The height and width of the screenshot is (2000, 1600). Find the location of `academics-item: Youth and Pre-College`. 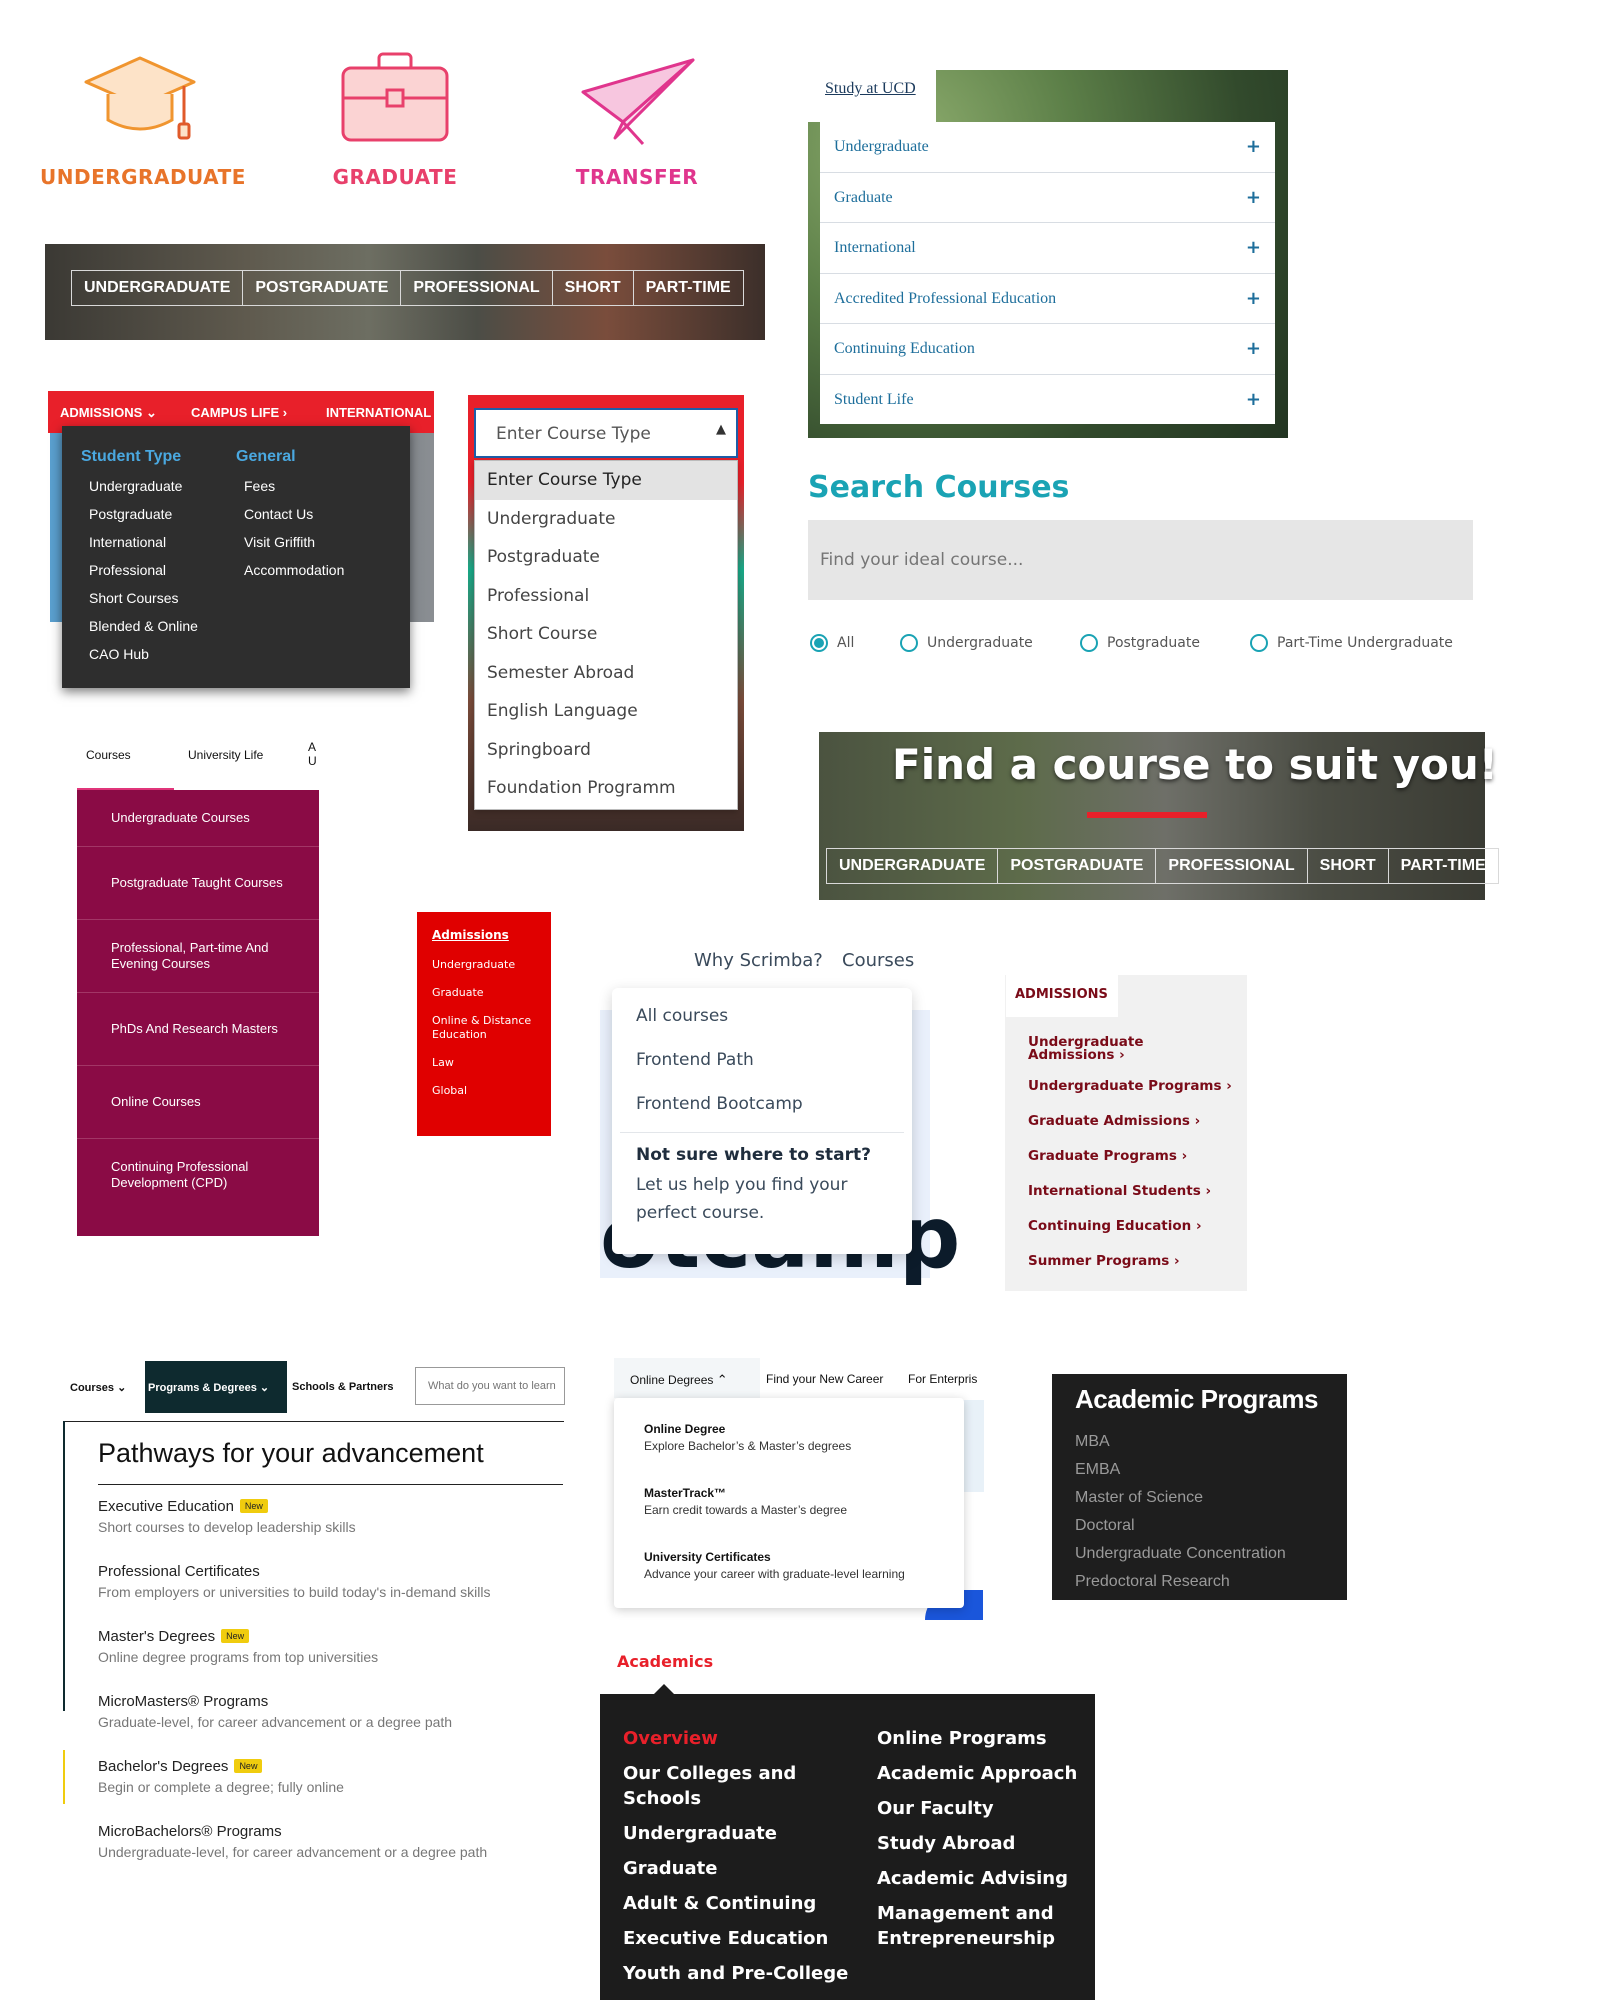

academics-item: Youth and Pre-College is located at coordinates (743, 1973).